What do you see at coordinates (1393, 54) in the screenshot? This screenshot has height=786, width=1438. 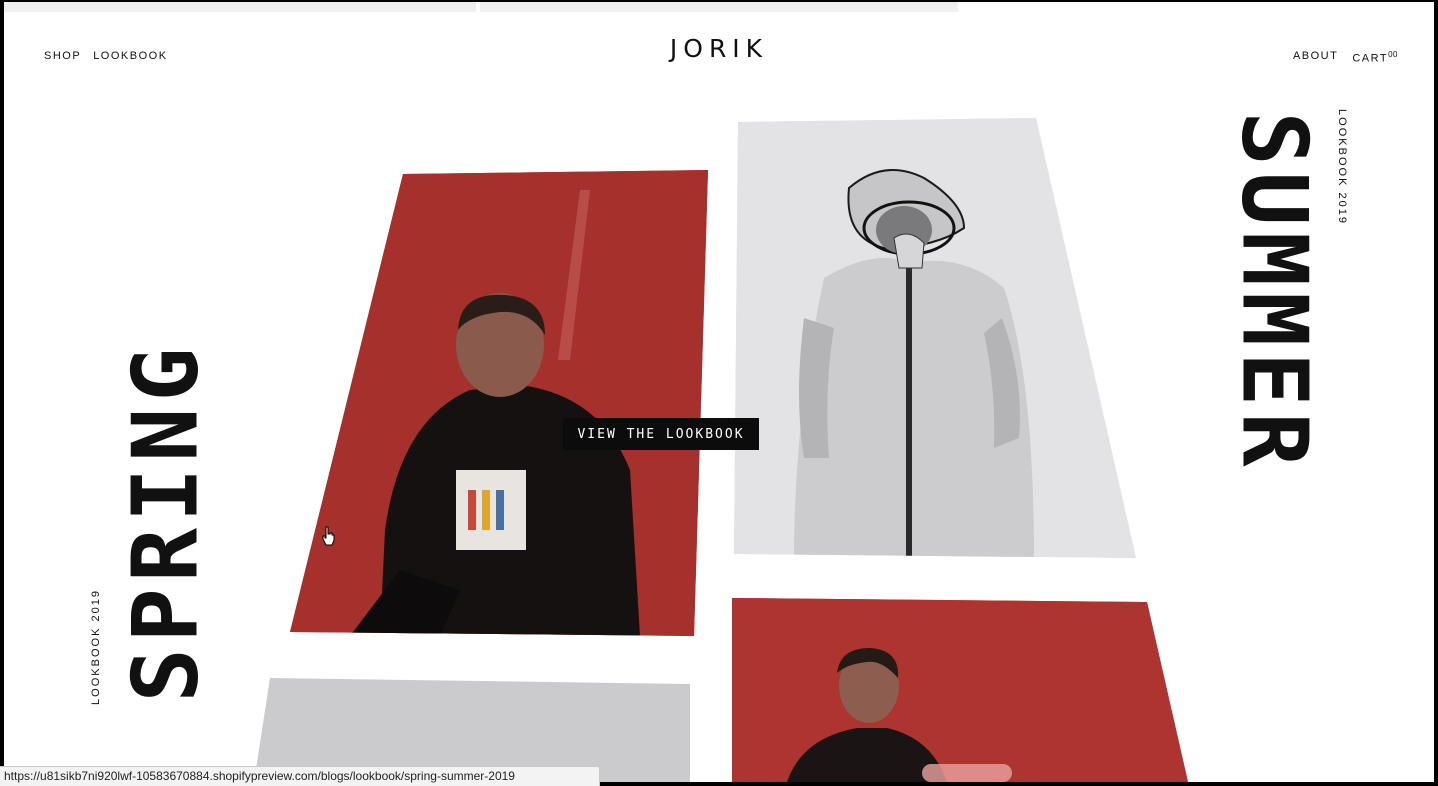 I see `cart-count: 00` at bounding box center [1393, 54].